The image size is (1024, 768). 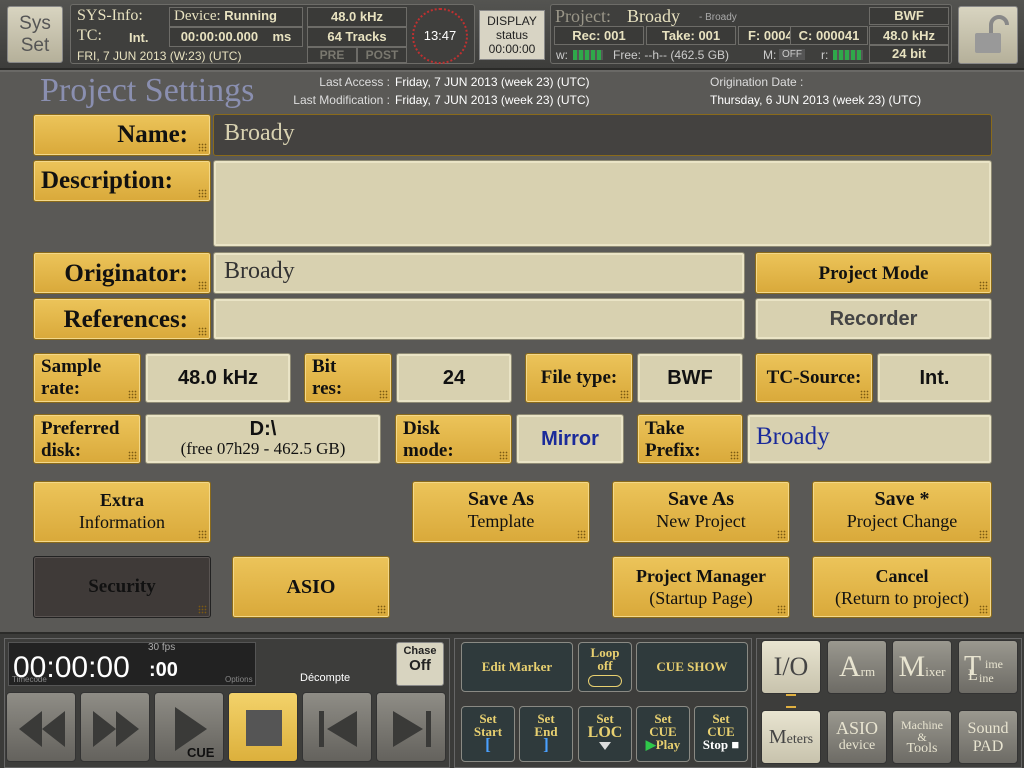 I want to click on fast-forward-icon, so click(x=116, y=729).